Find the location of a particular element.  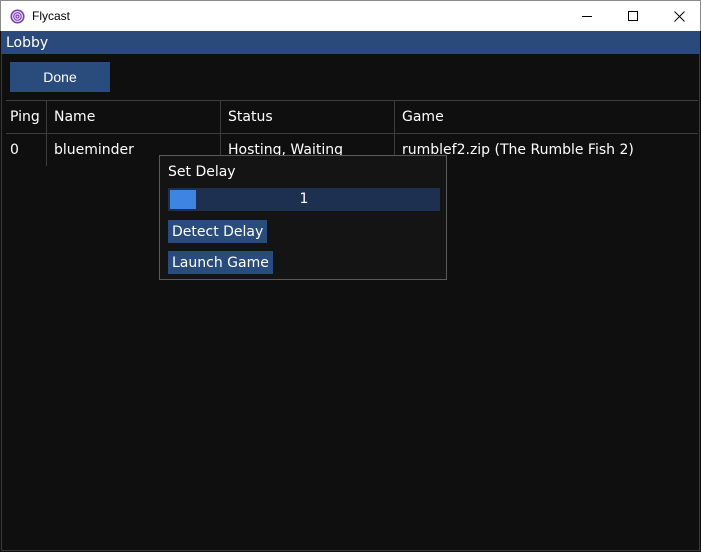

header-status: Status is located at coordinates (250, 117).